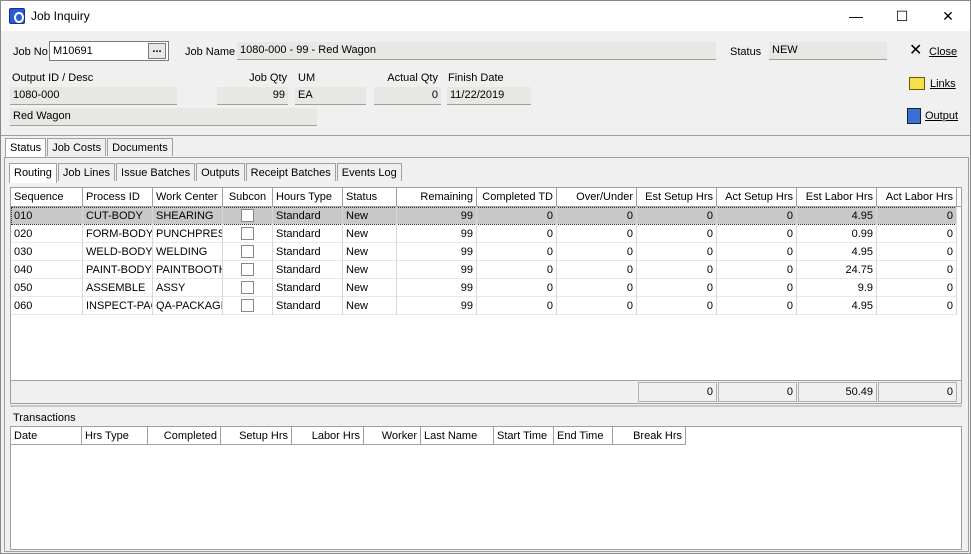 The height and width of the screenshot is (554, 971). Describe the element at coordinates (412, 78) in the screenshot. I see `actual-qty-label: Actual Qty` at that location.